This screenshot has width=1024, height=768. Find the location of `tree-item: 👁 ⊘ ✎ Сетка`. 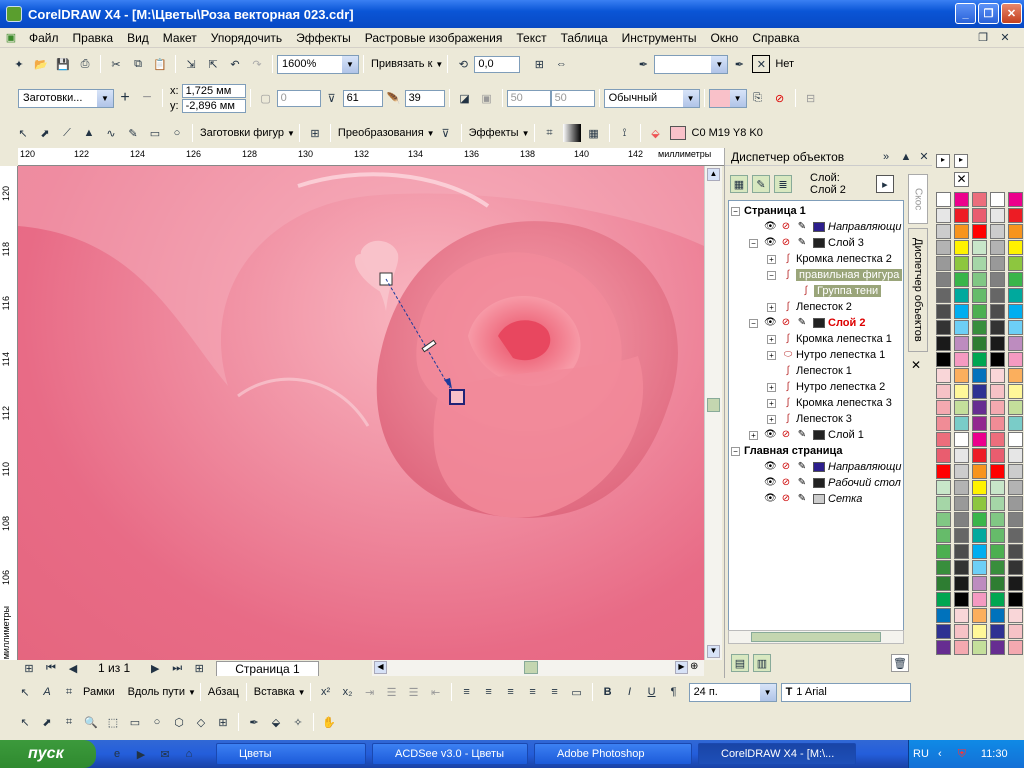

tree-item: 👁 ⊘ ✎ Сетка is located at coordinates (805, 499).